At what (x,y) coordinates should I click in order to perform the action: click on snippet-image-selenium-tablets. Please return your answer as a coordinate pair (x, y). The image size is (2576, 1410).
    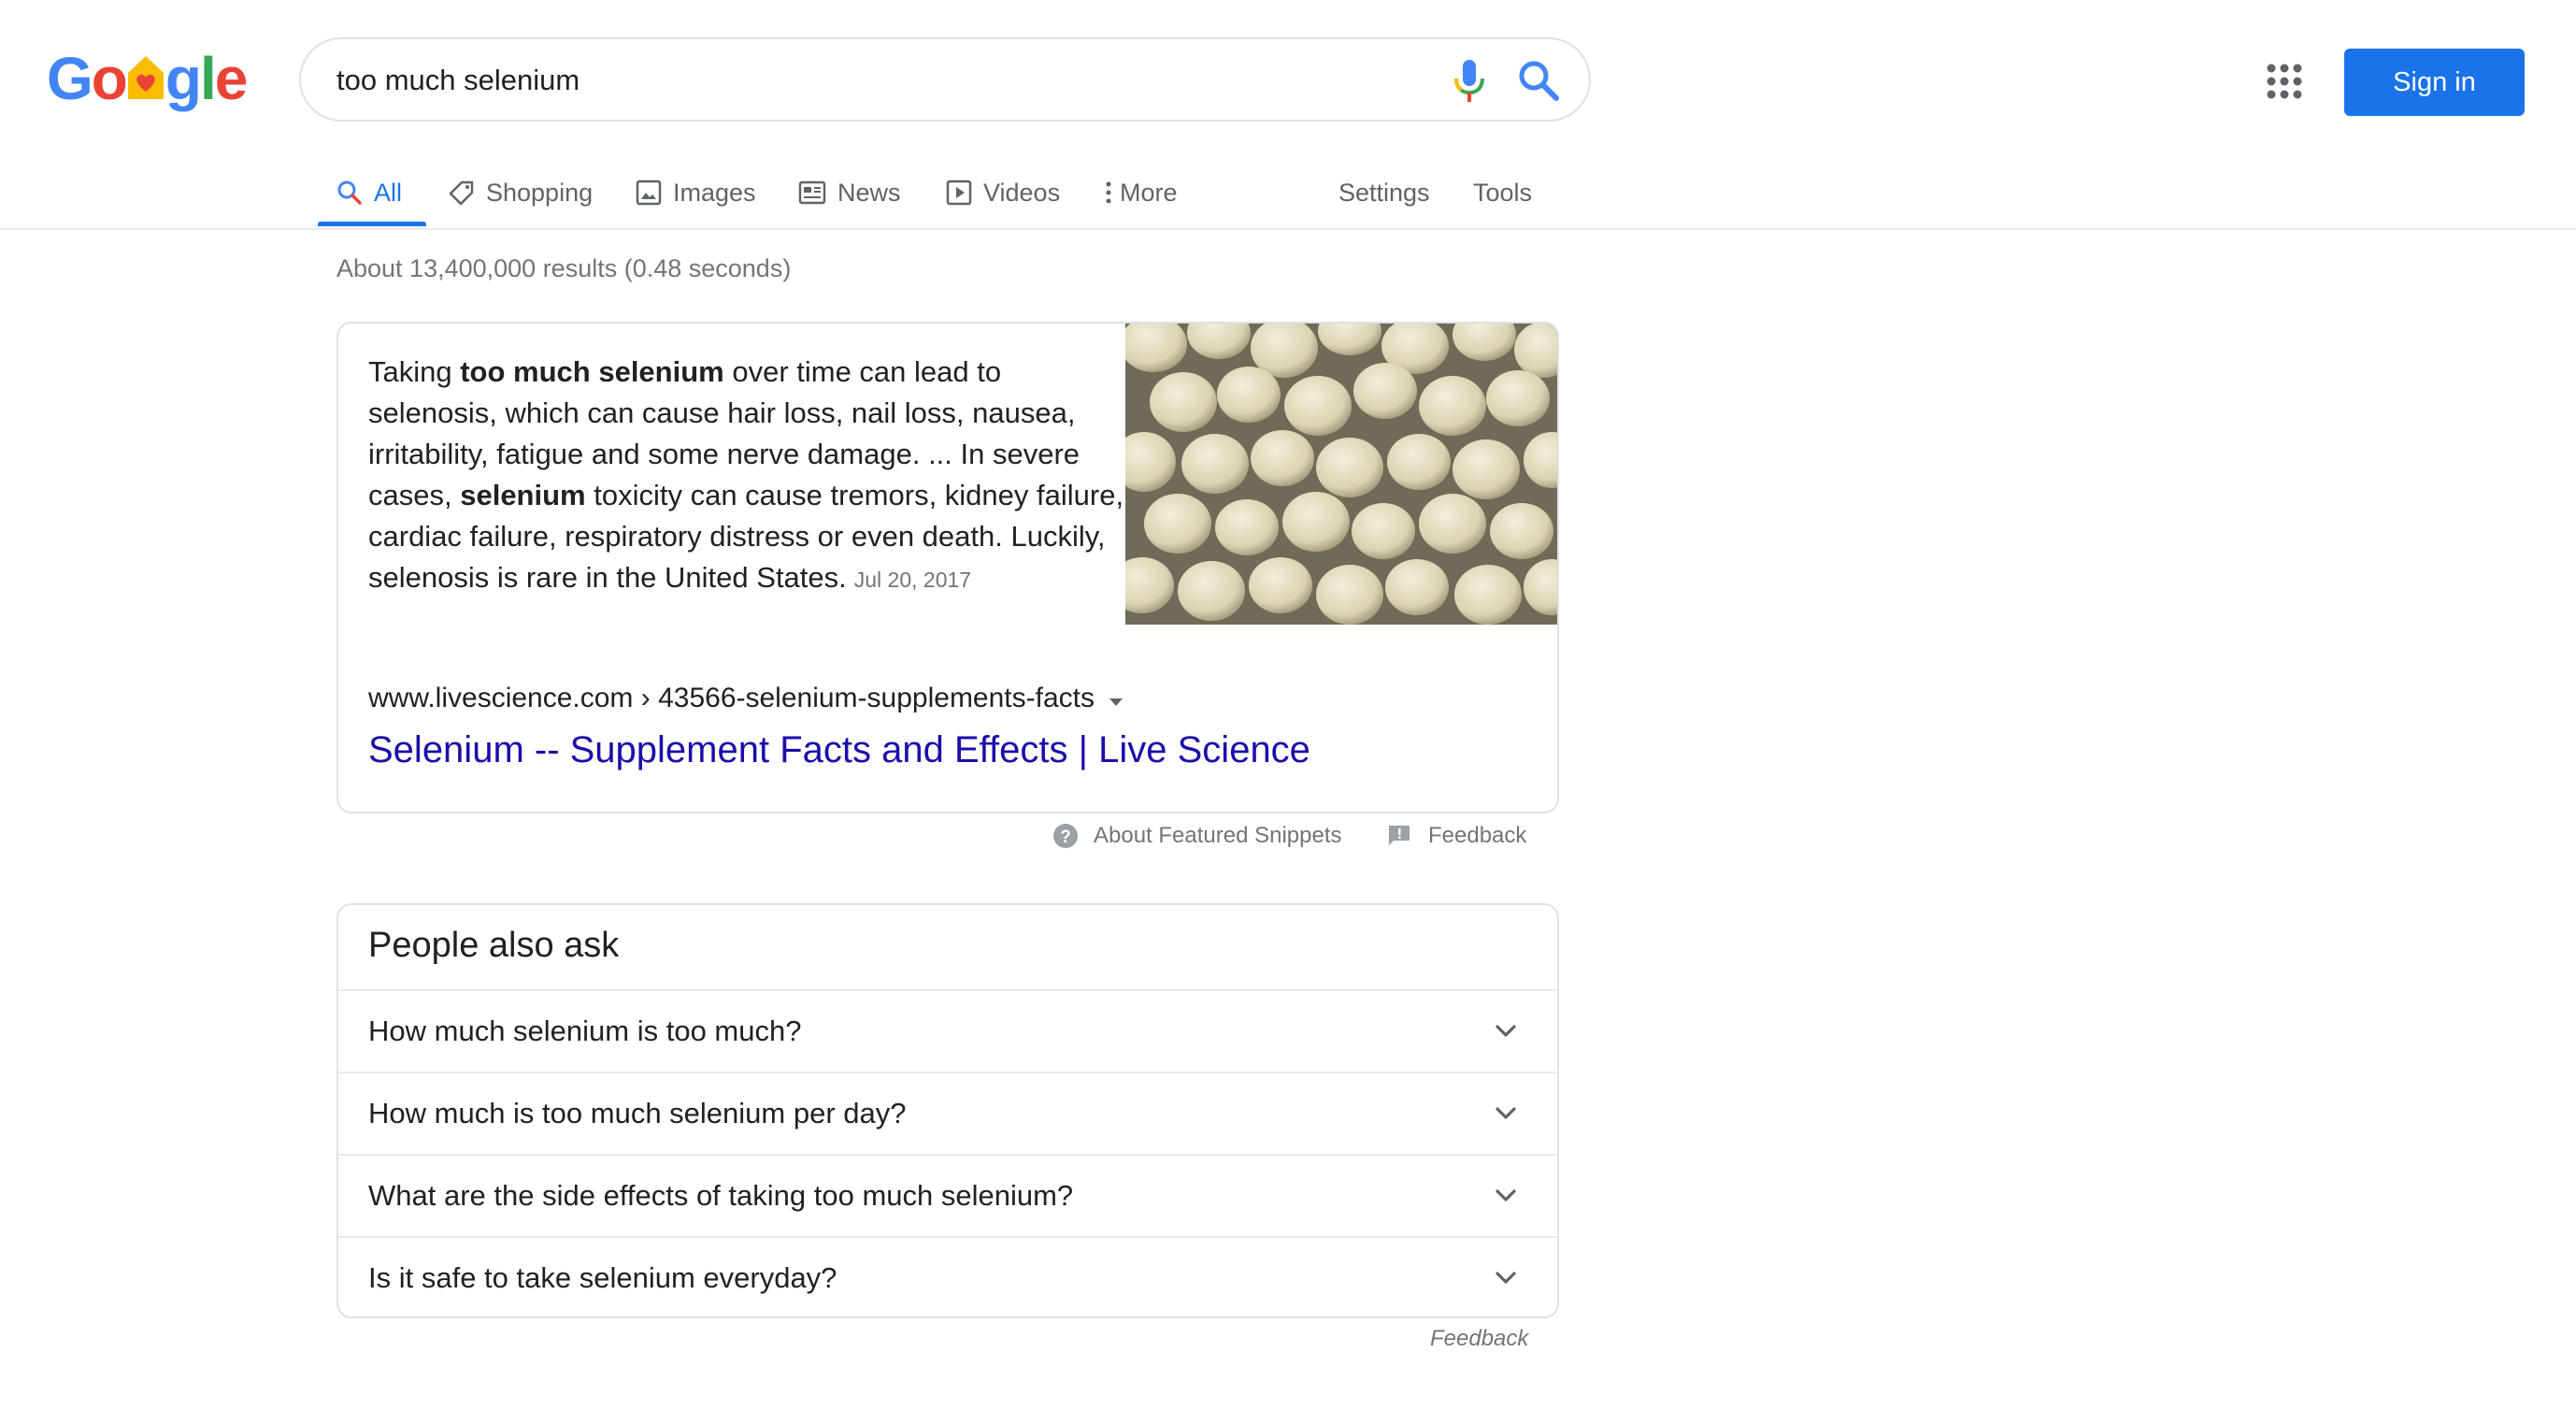
    Looking at the image, I should click on (1341, 474).